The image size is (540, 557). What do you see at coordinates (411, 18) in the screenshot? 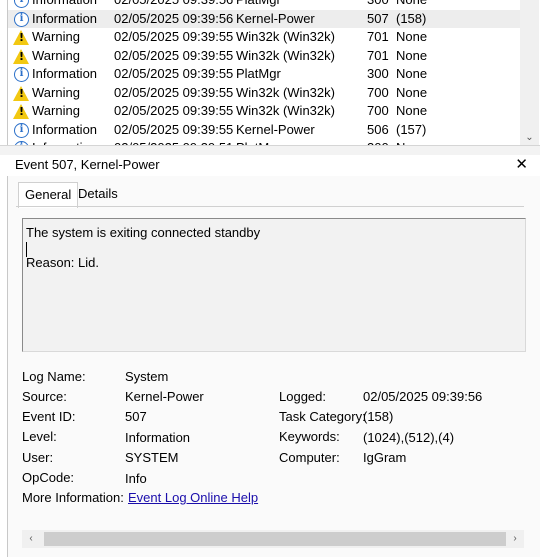
I see `event-task-category: (158)` at bounding box center [411, 18].